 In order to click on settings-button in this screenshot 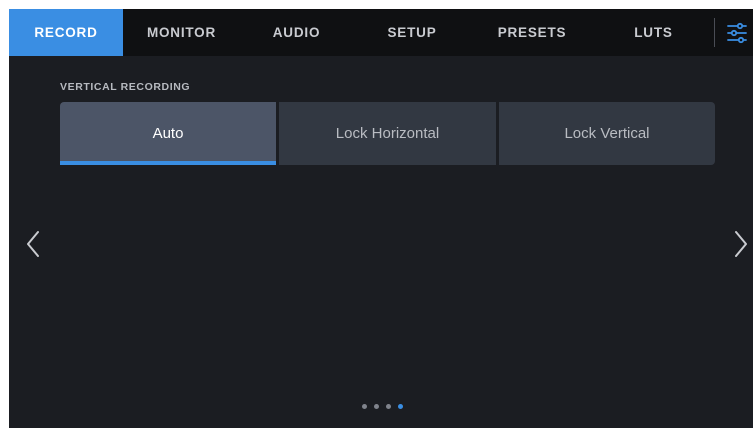, I will do `click(737, 33)`.